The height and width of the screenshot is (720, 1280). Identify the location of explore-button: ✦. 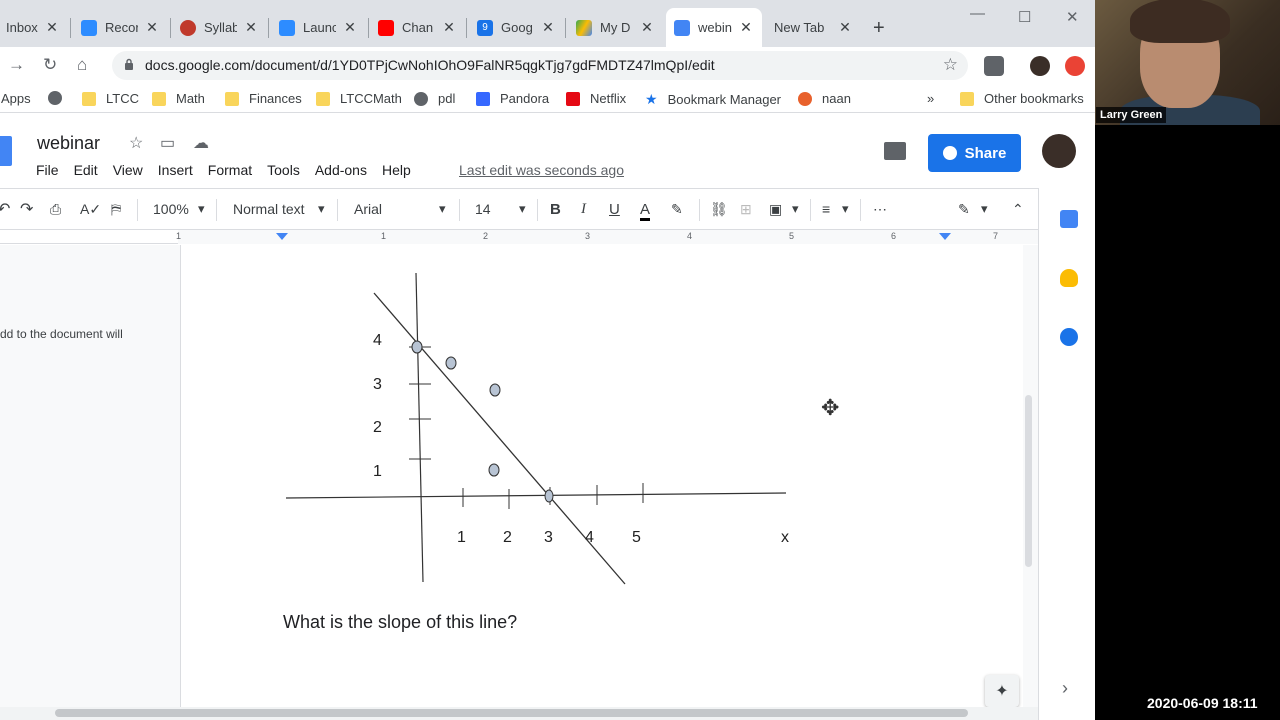
(1002, 691).